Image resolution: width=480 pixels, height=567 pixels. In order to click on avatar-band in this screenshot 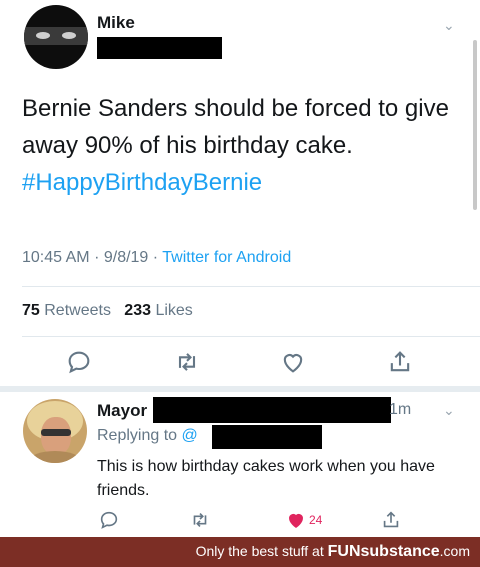, I will do `click(56, 36)`.